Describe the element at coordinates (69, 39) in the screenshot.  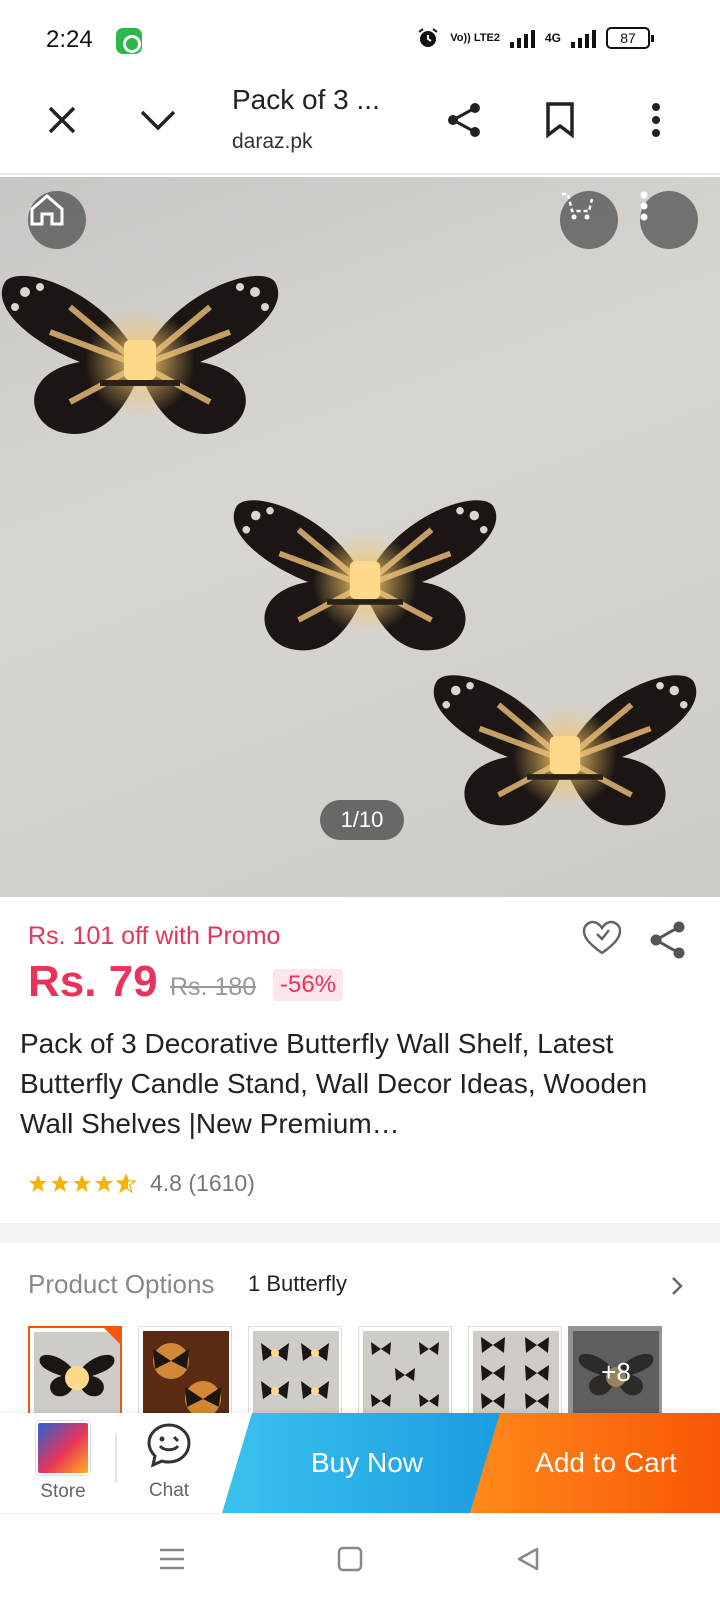
I see `status-time: 2:24` at that location.